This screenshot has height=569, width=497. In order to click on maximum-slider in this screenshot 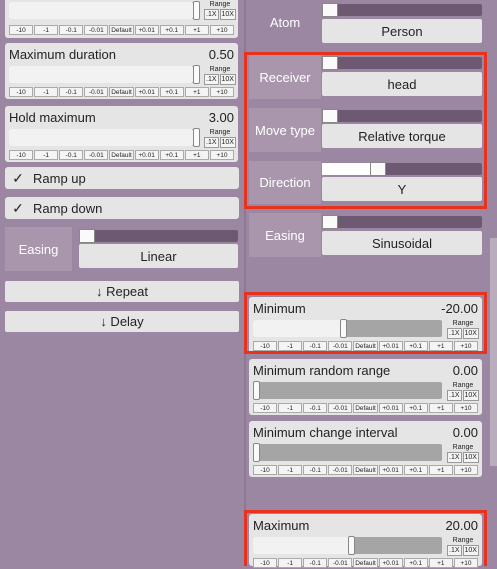, I will do `click(347, 545)`.